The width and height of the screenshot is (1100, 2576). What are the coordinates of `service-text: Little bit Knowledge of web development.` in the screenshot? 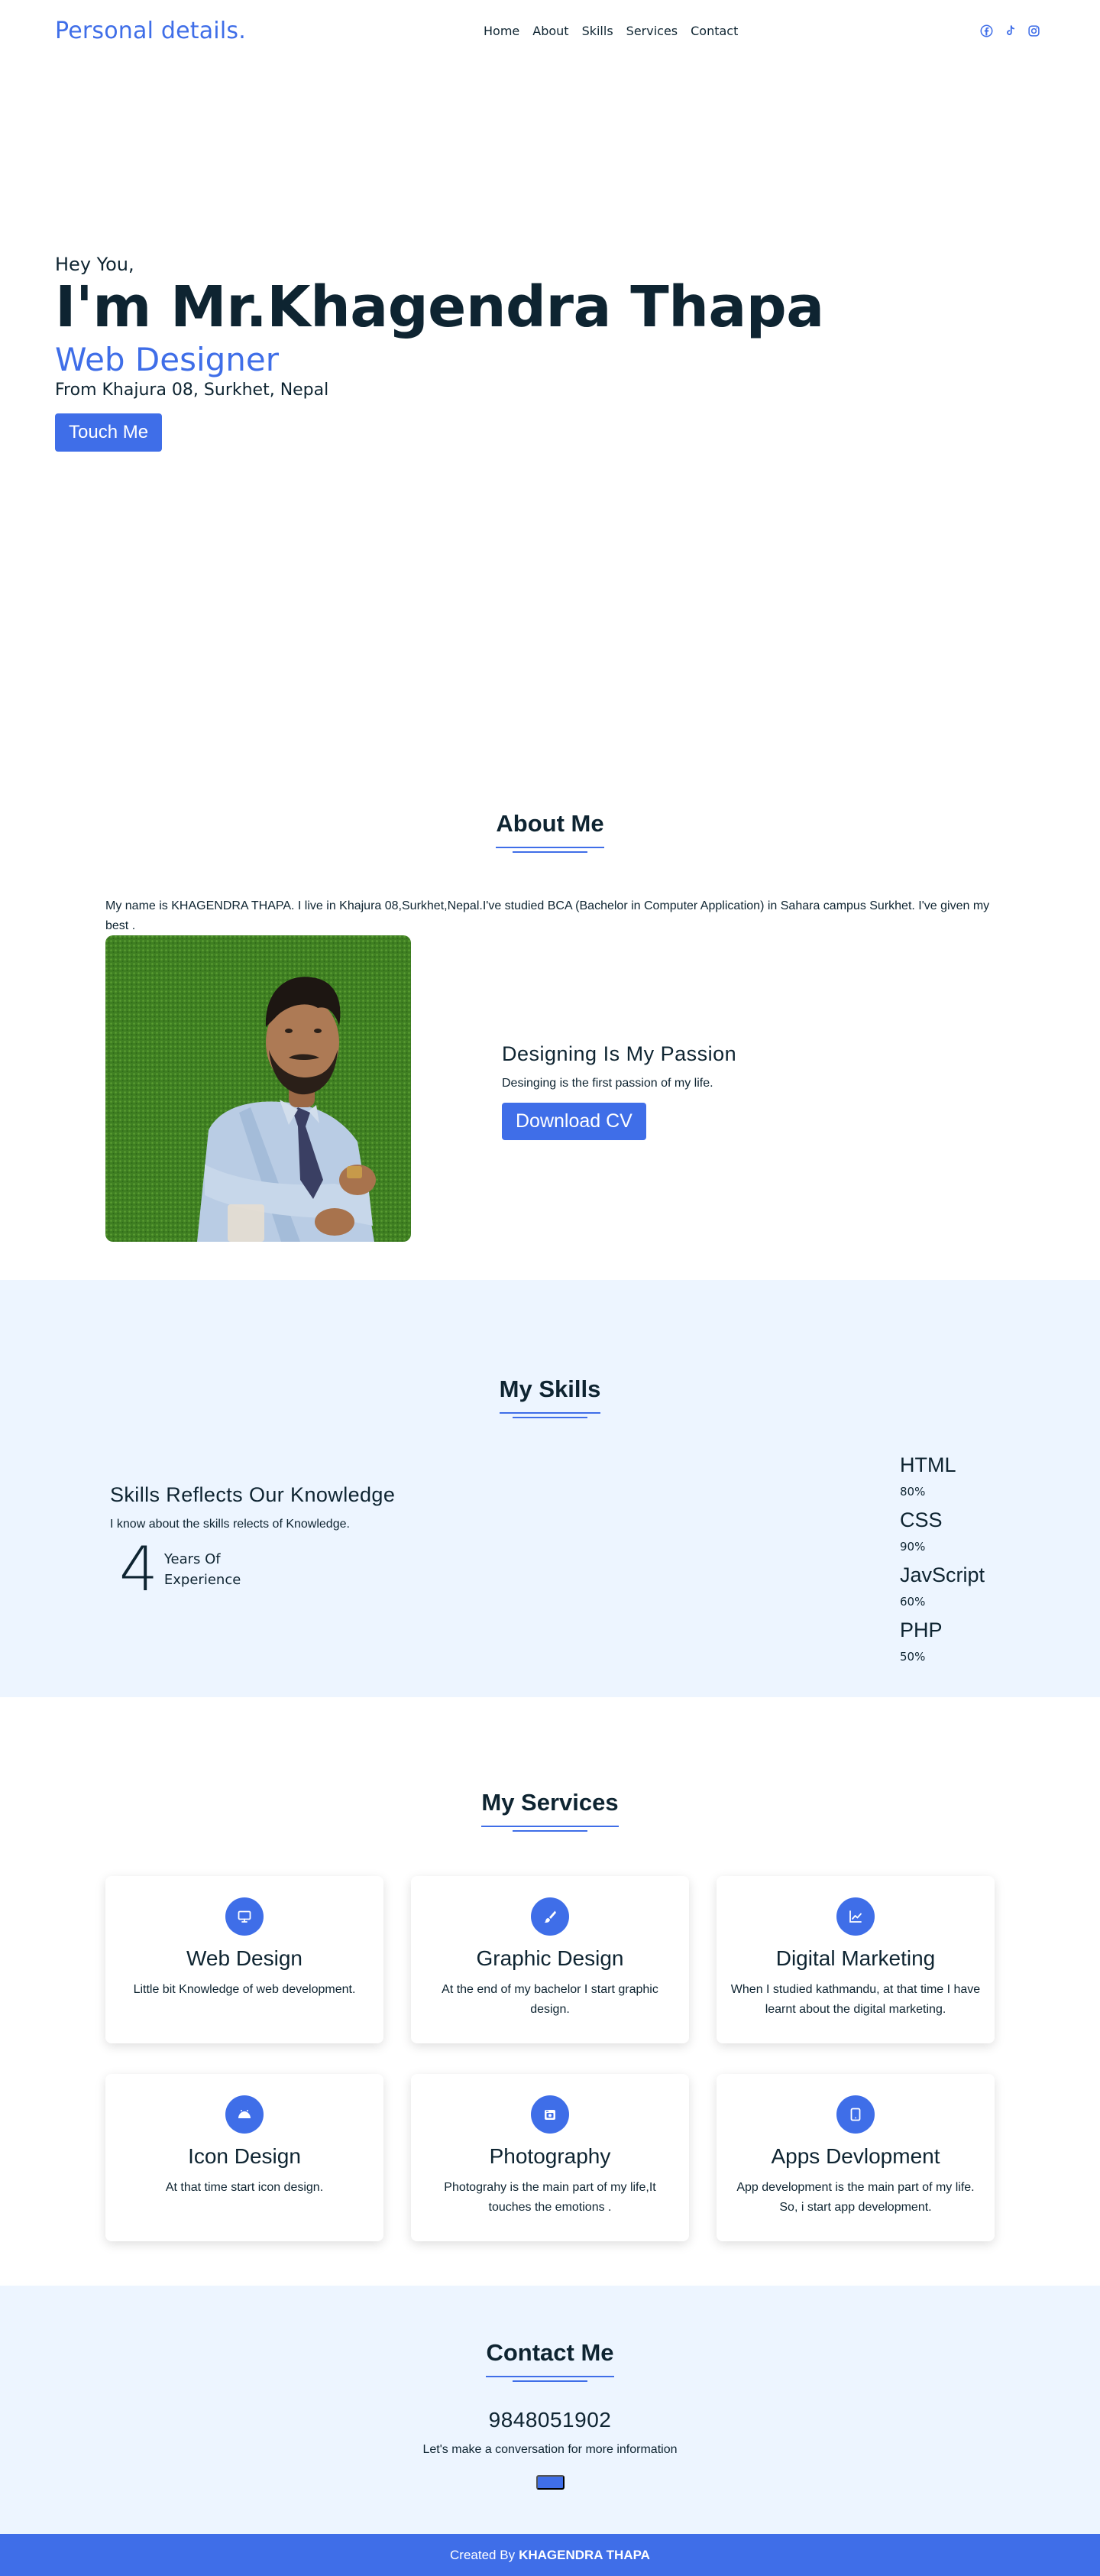 It's located at (244, 1989).